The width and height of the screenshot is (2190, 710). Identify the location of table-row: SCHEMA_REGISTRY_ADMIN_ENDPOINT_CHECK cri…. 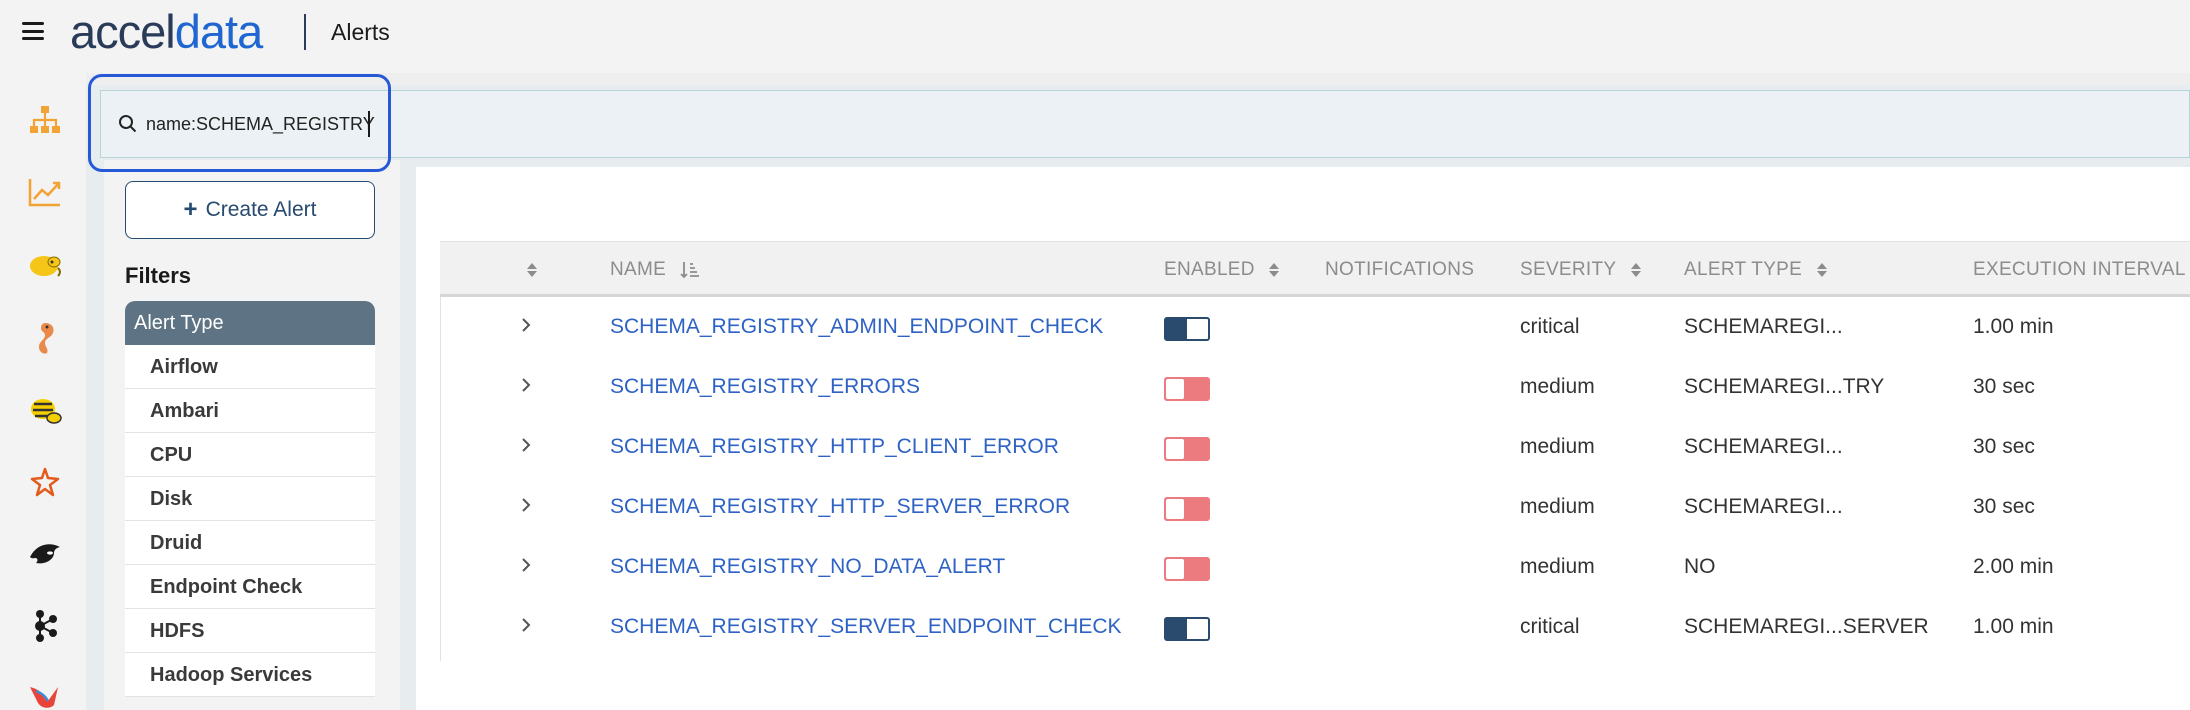
(1315, 327).